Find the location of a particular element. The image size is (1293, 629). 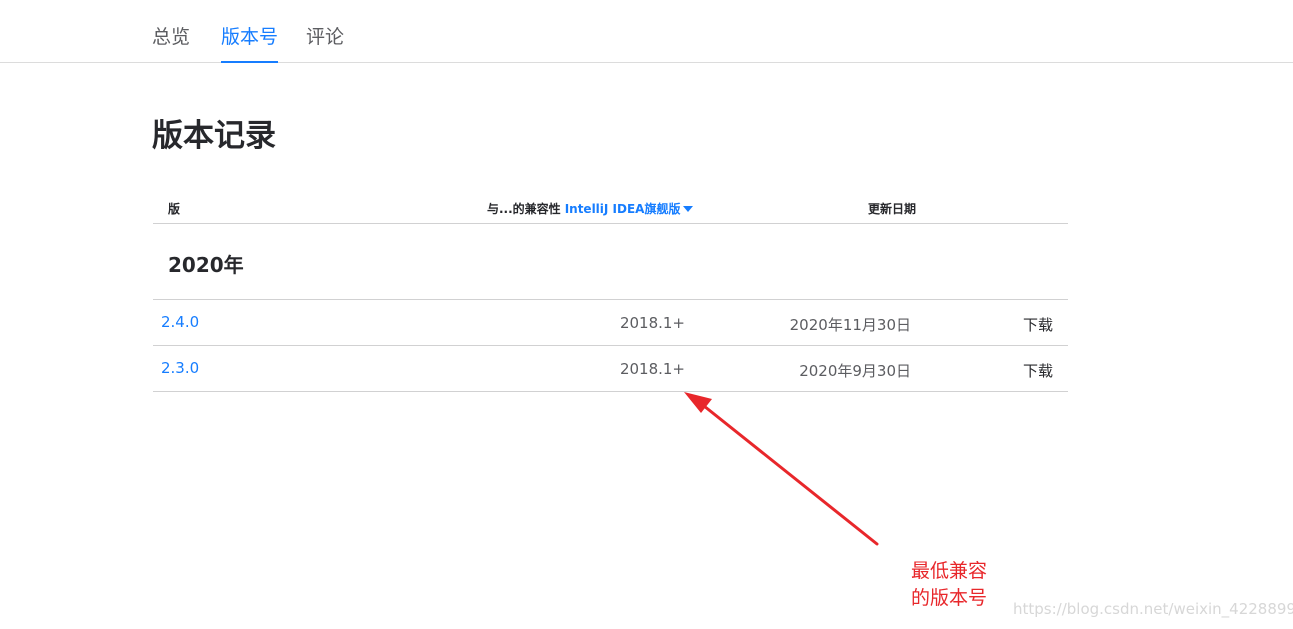

caret-down-icon is located at coordinates (688, 209).